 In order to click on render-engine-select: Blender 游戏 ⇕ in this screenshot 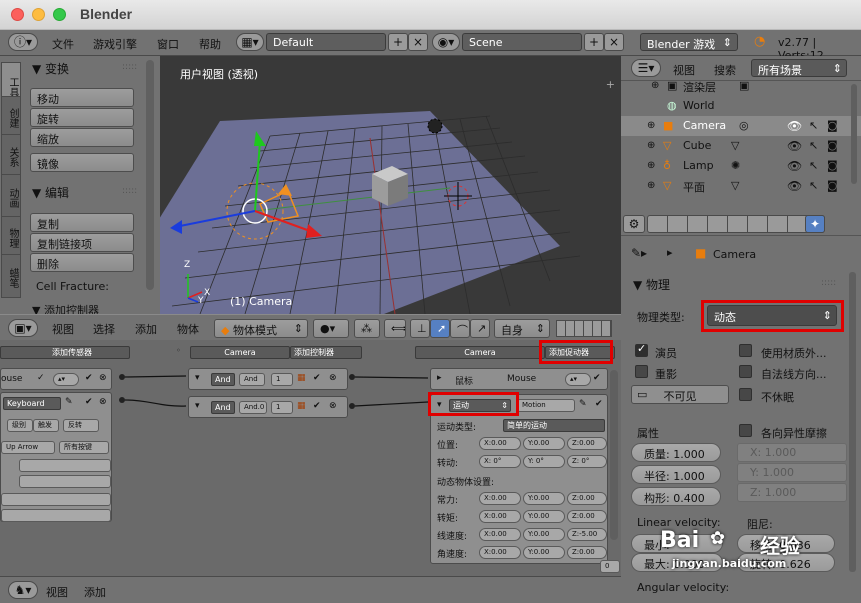, I will do `click(689, 42)`.